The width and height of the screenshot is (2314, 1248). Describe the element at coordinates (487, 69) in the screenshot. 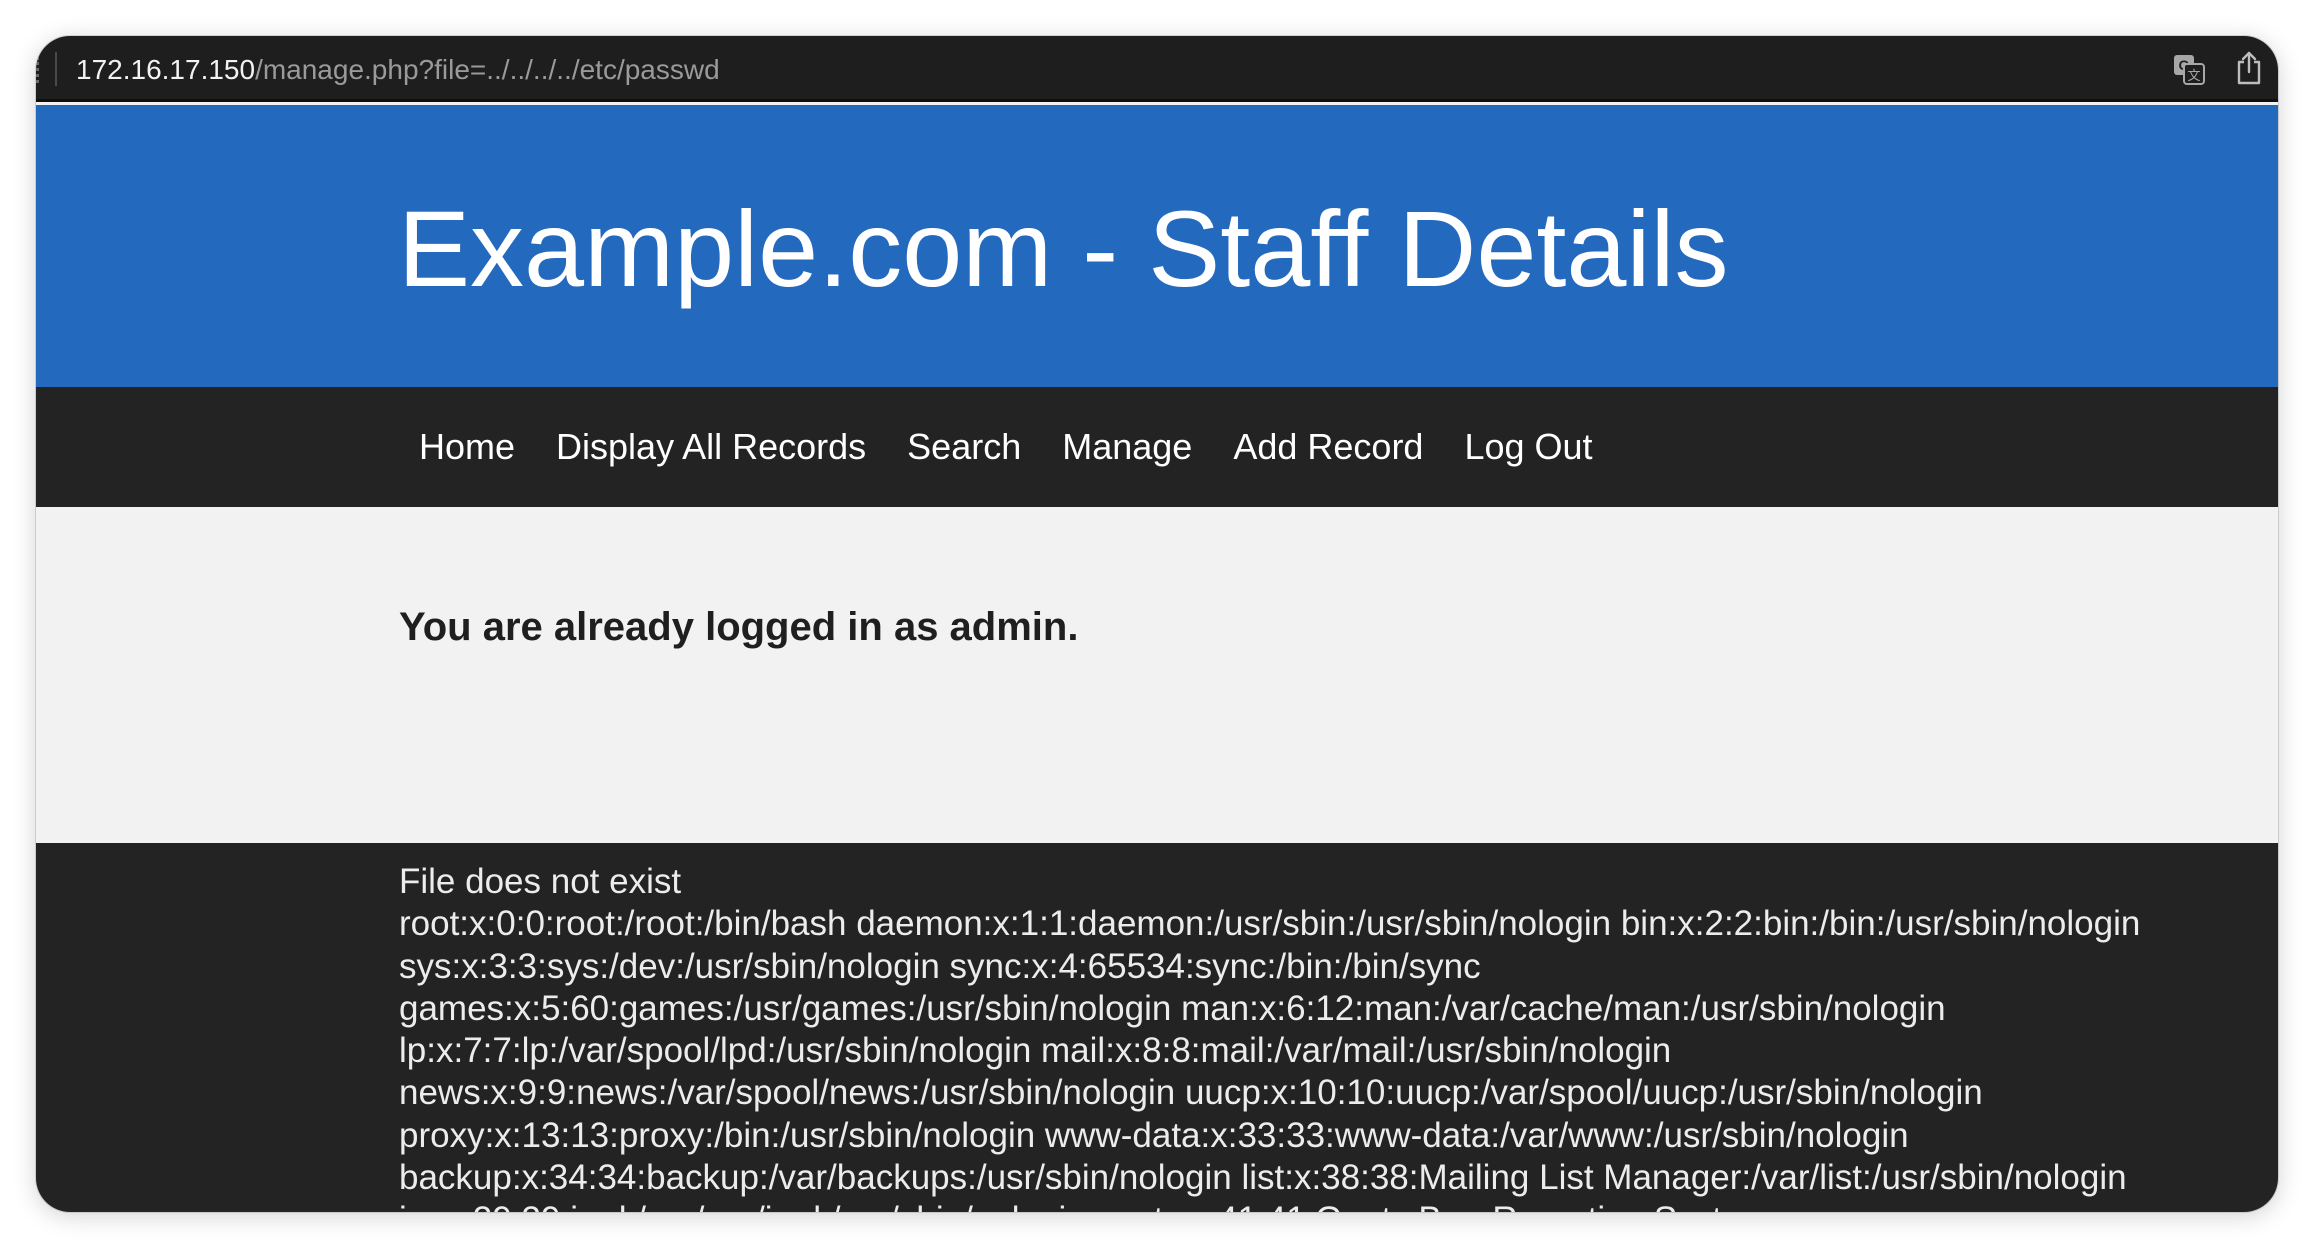

I see `url-path: /manage.php?file=../../../../etc/passwd` at that location.